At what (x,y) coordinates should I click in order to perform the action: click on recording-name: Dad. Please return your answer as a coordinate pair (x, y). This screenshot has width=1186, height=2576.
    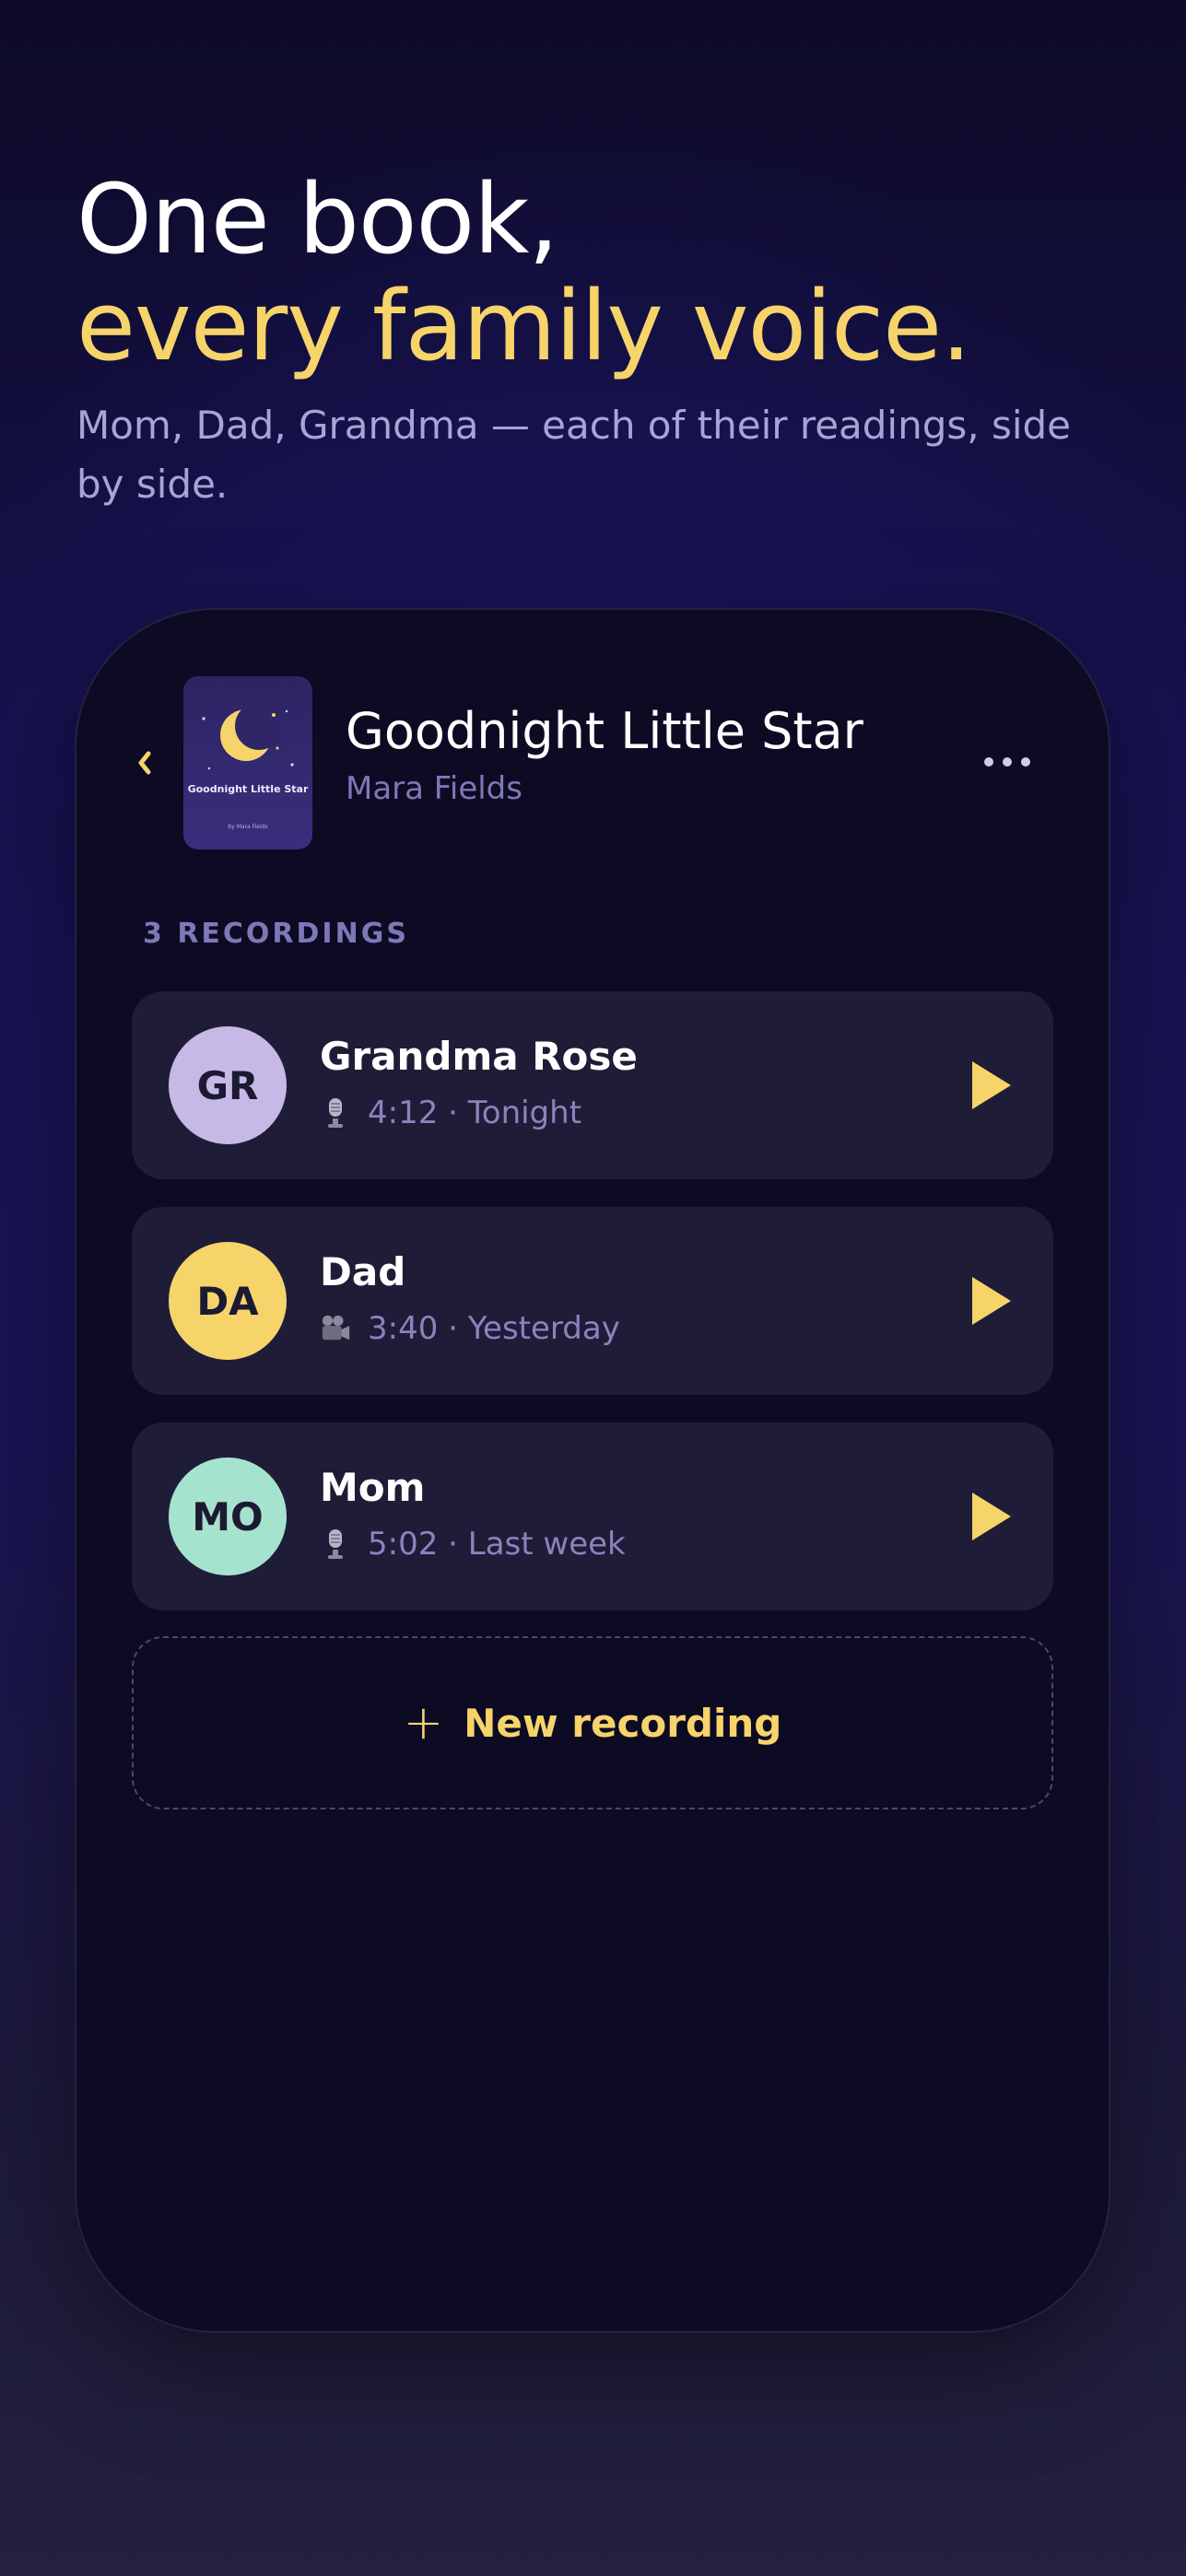
    Looking at the image, I should click on (363, 1271).